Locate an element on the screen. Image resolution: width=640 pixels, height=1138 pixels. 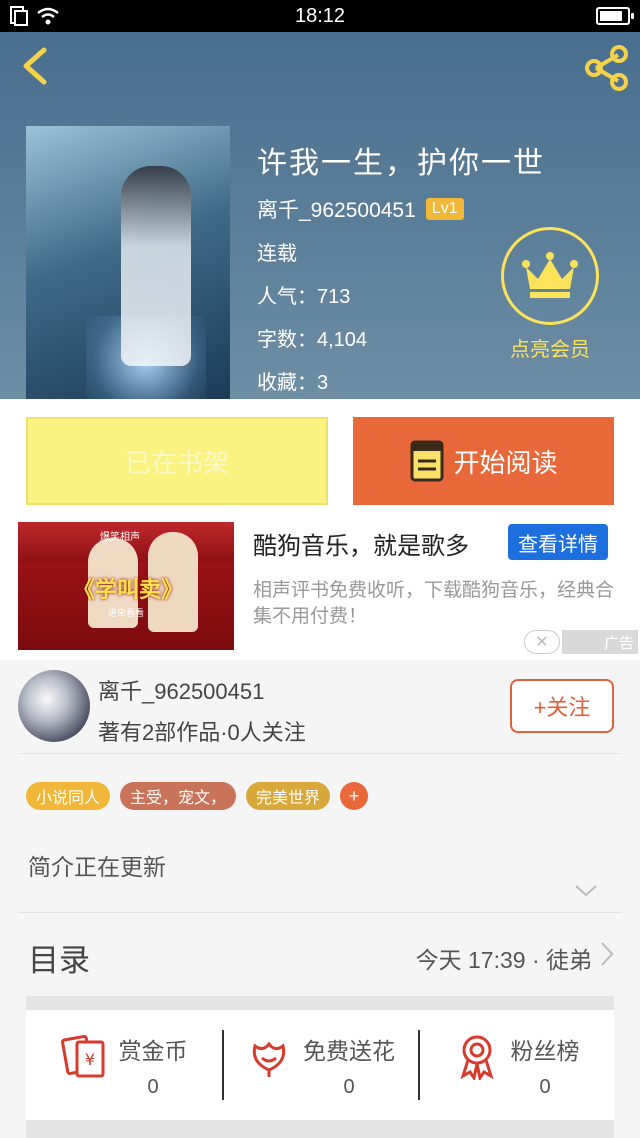
action-bar: 已在书架 开始阅读 is located at coordinates (320, 459).